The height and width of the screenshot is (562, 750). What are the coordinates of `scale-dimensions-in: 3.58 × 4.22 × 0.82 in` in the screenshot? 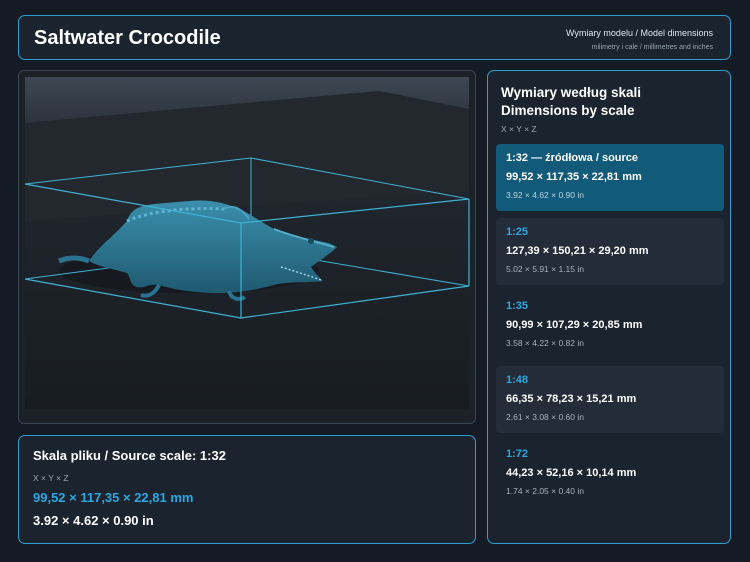 It's located at (545, 343).